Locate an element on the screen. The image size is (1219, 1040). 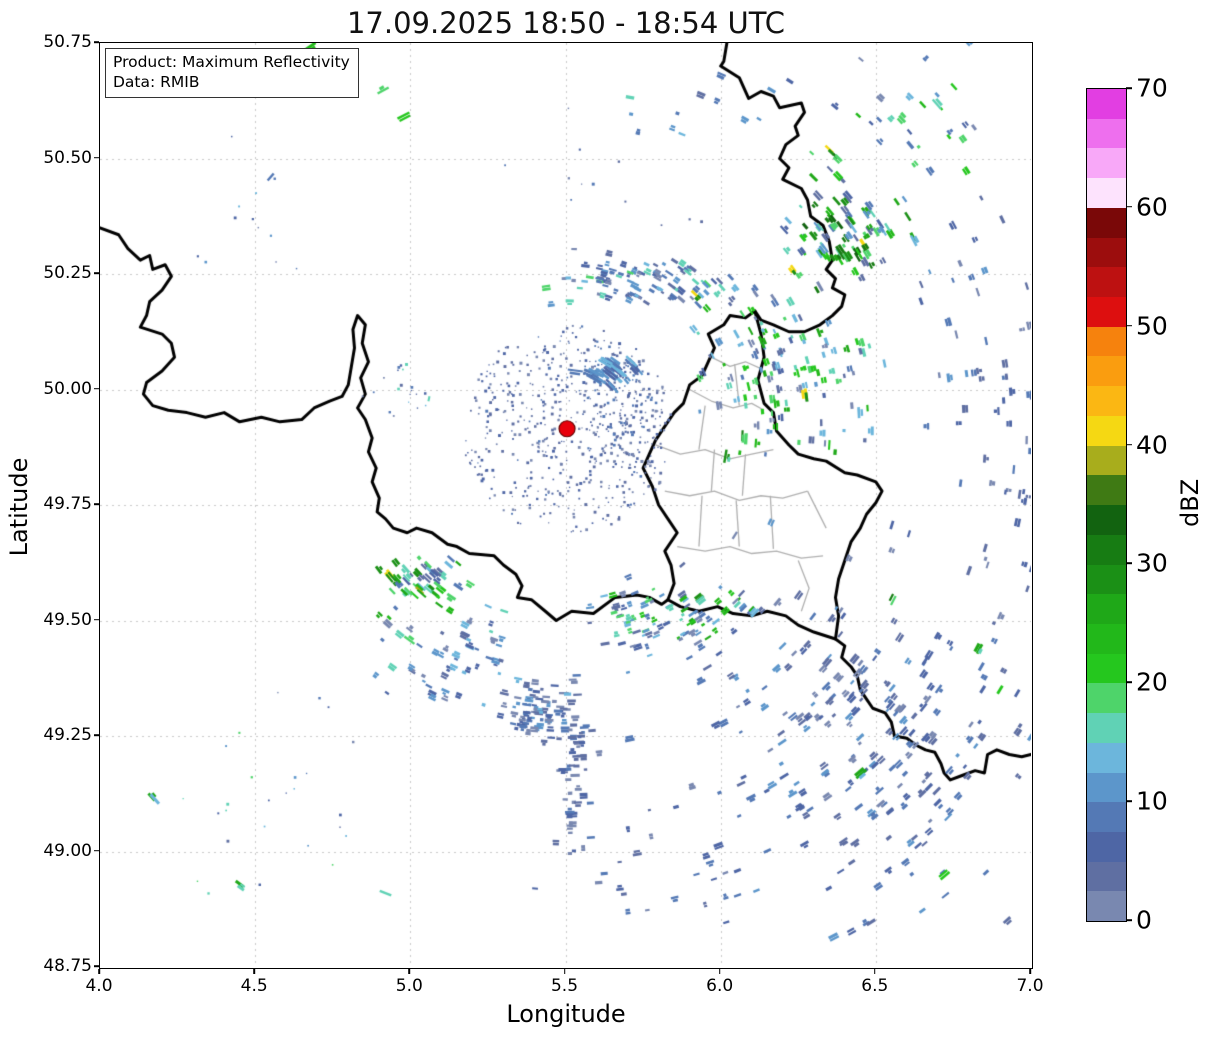
y-axis-label: Latitude is located at coordinates (19, 507).